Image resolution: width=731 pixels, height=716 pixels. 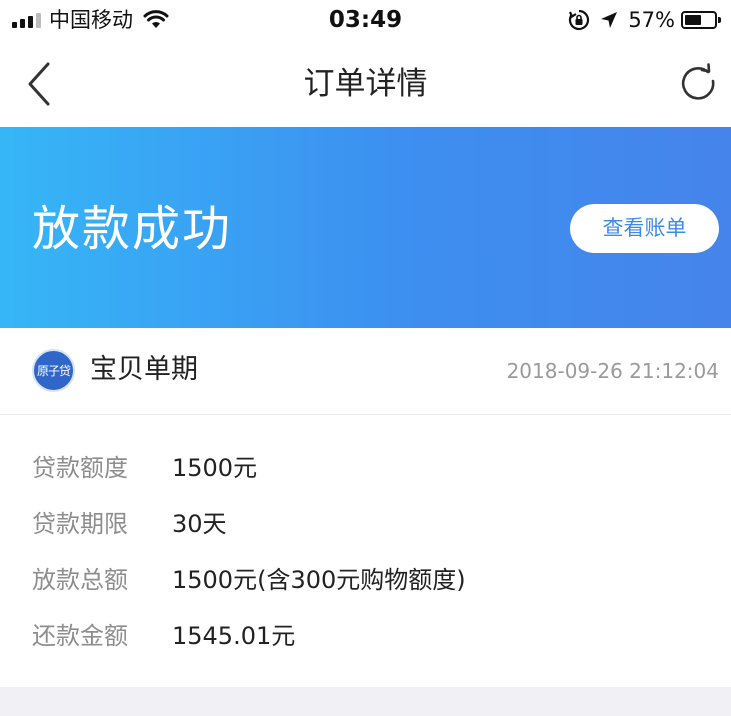 I want to click on refresh-button, so click(x=699, y=84).